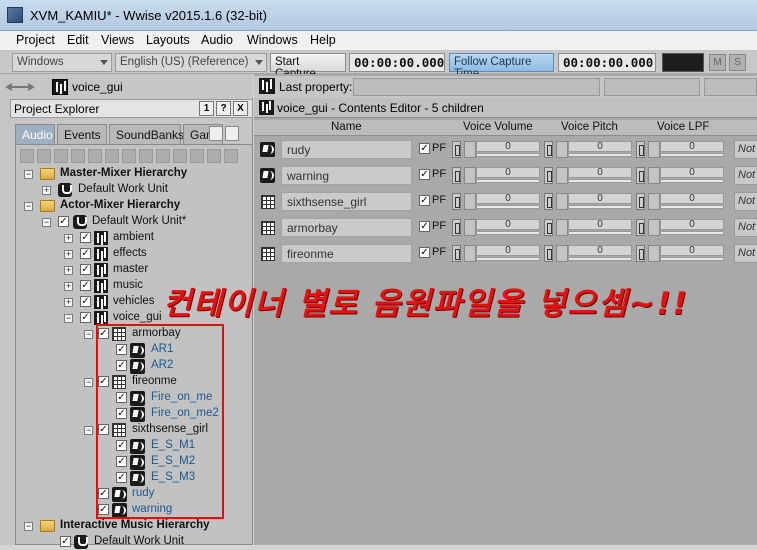 The height and width of the screenshot is (550, 757). Describe the element at coordinates (146, 134) in the screenshot. I see `tab-soundbanks: SoundBanks` at that location.